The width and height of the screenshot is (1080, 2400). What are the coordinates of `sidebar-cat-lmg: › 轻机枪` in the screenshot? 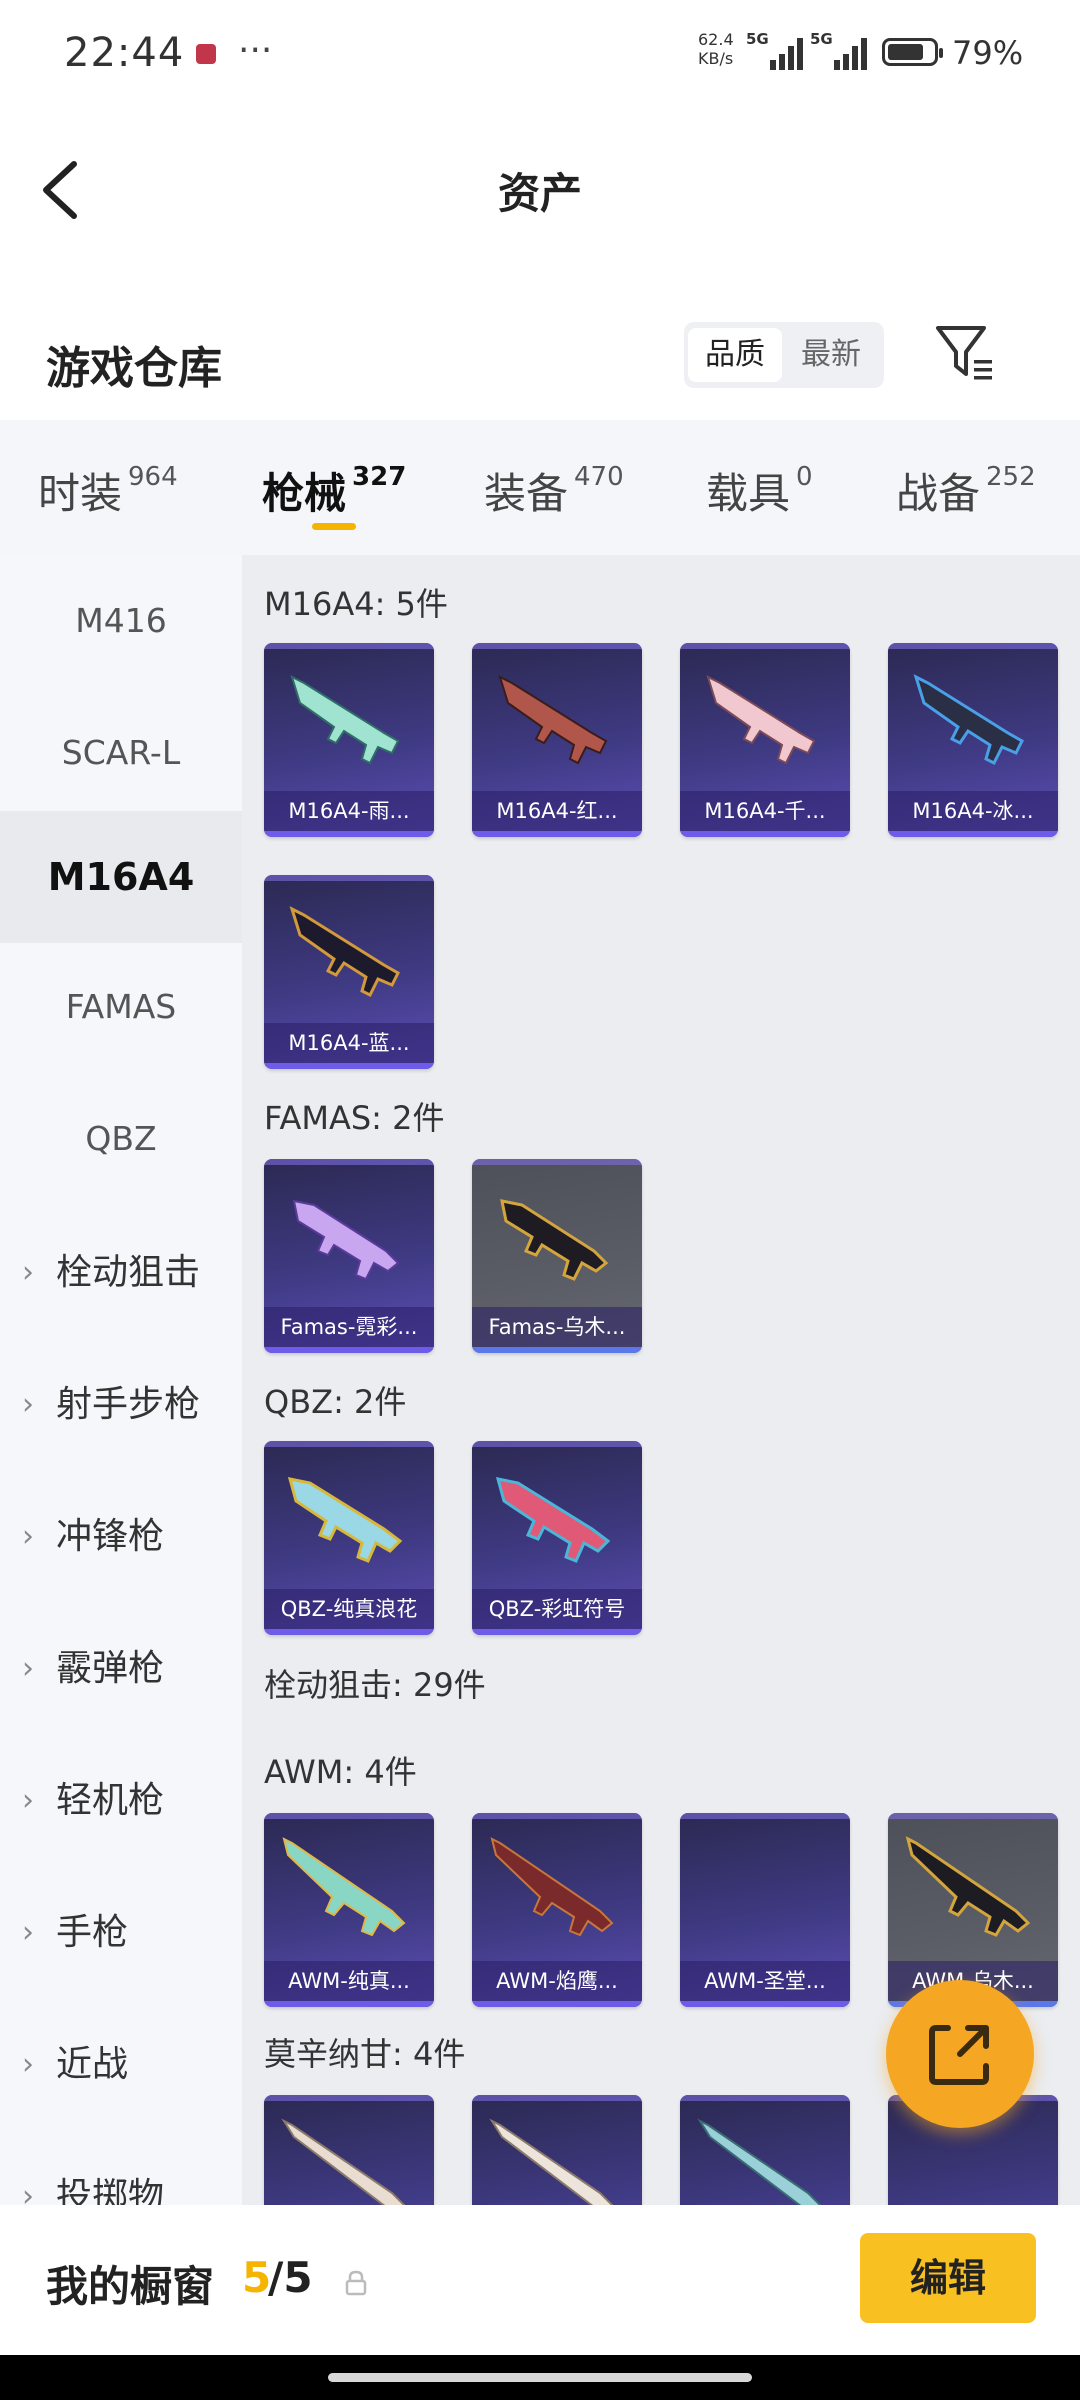 It's located at (121, 1801).